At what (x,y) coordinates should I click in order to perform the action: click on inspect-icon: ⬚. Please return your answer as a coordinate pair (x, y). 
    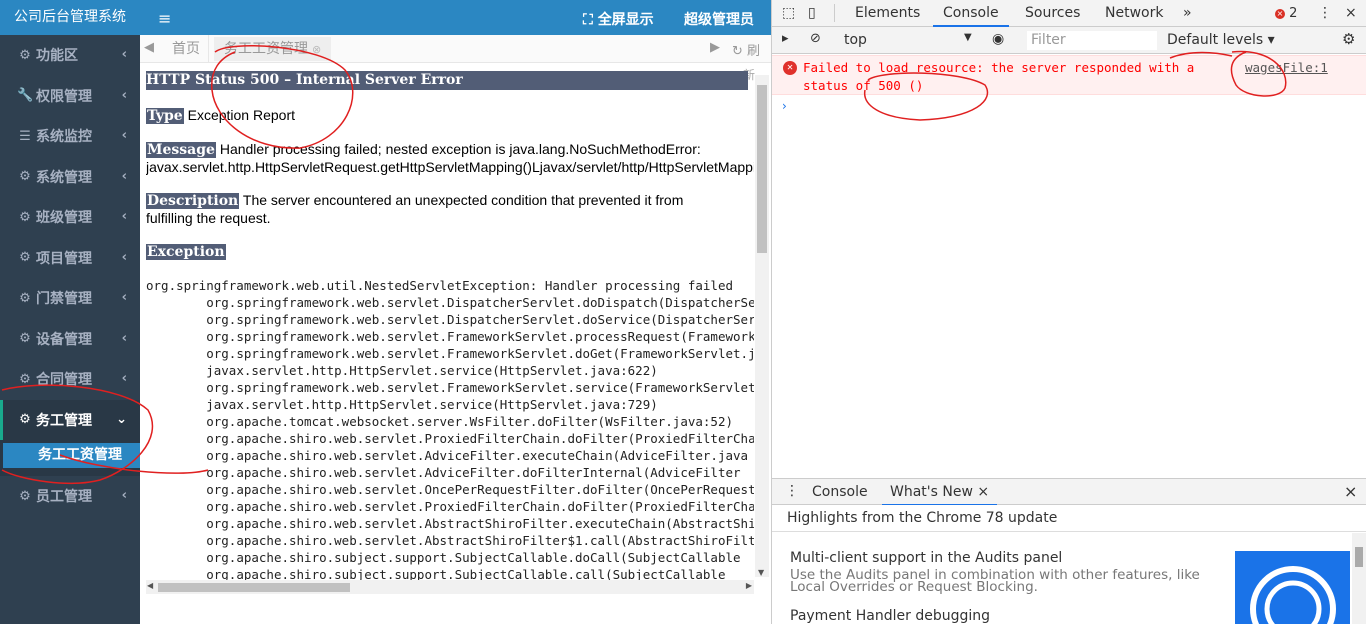
    Looking at the image, I should click on (788, 13).